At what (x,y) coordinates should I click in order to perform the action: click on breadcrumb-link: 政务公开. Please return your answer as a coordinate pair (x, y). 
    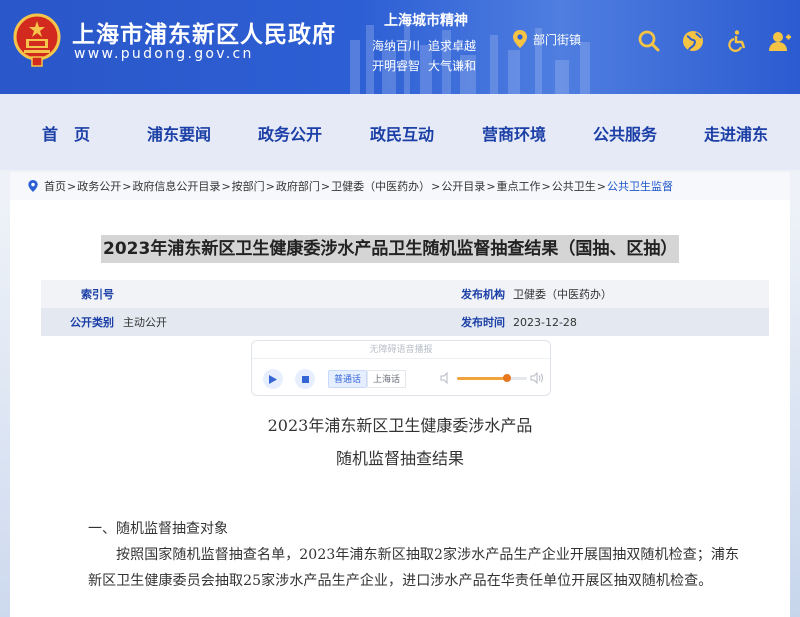
    Looking at the image, I should click on (99, 186).